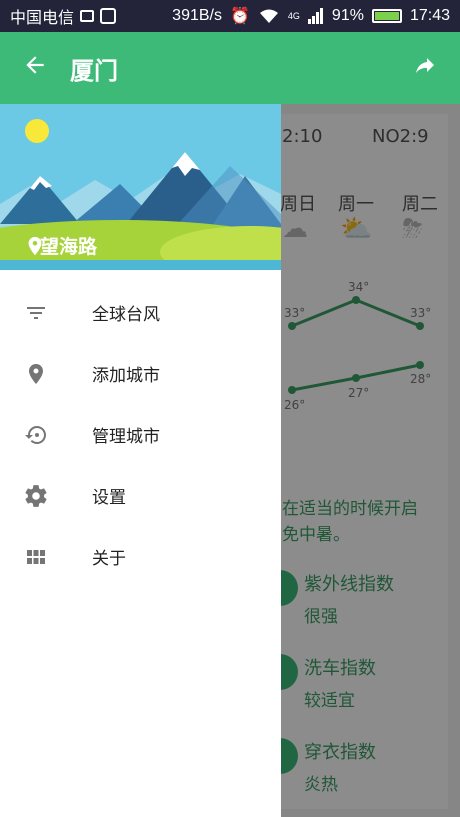 This screenshot has height=817, width=460. I want to click on wifi-icon, so click(268, 16).